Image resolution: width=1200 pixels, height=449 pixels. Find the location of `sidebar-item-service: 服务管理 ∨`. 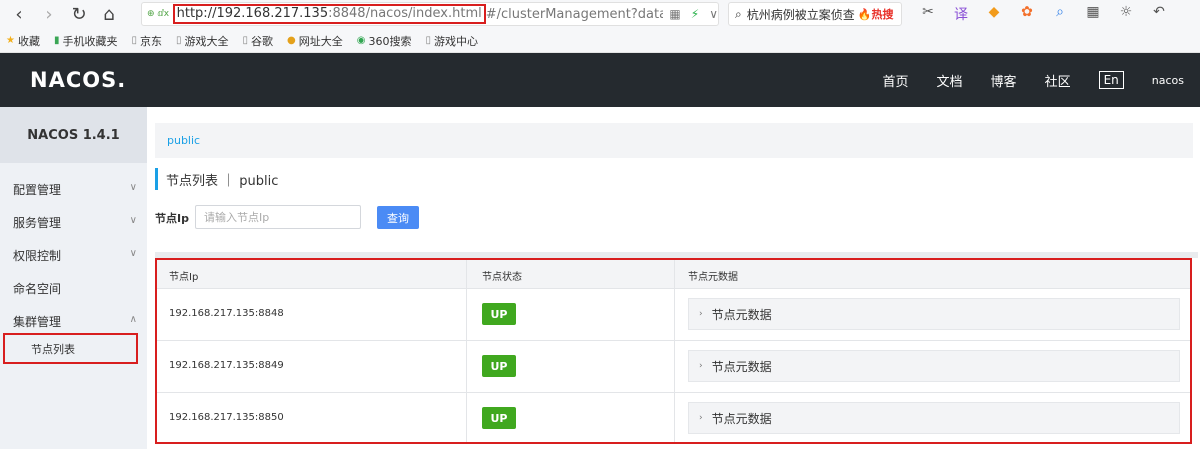

sidebar-item-service: 服务管理 ∨ is located at coordinates (73, 222).